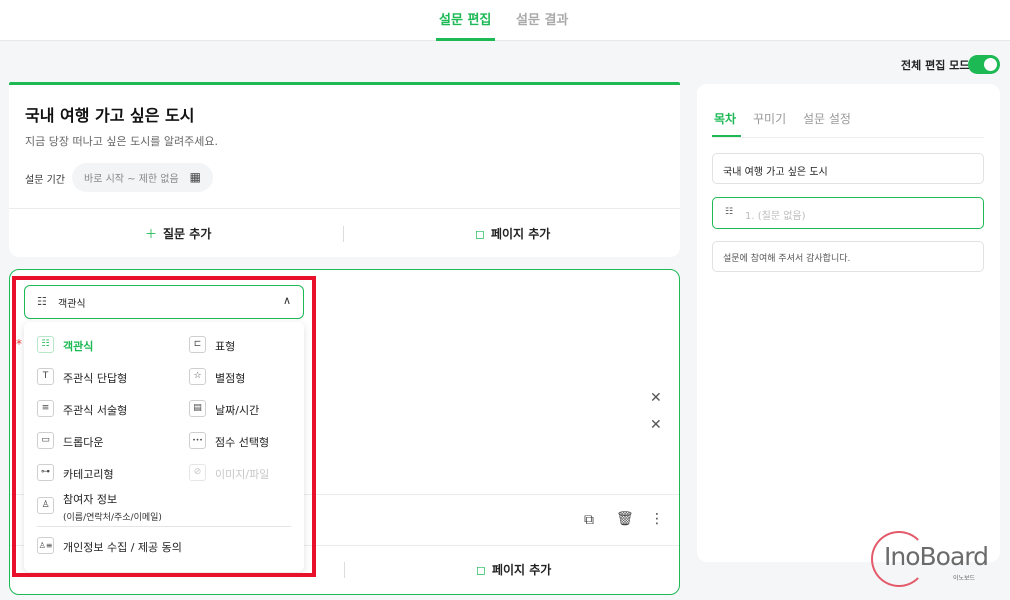 This screenshot has width=1010, height=600. Describe the element at coordinates (45, 376) in the screenshot. I see `text-icon: T` at that location.